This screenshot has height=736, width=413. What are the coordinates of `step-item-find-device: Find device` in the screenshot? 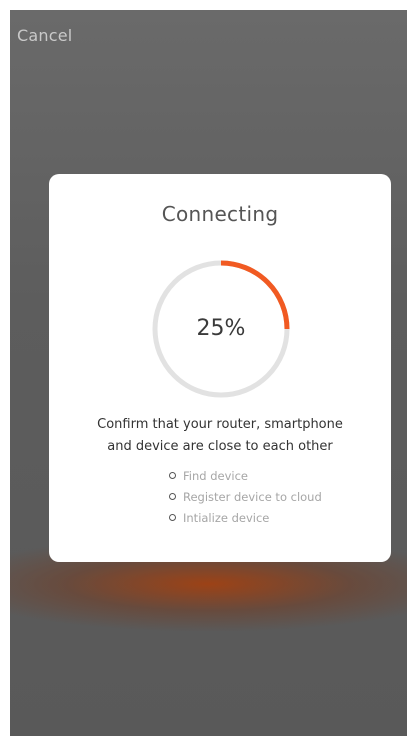 It's located at (245, 476).